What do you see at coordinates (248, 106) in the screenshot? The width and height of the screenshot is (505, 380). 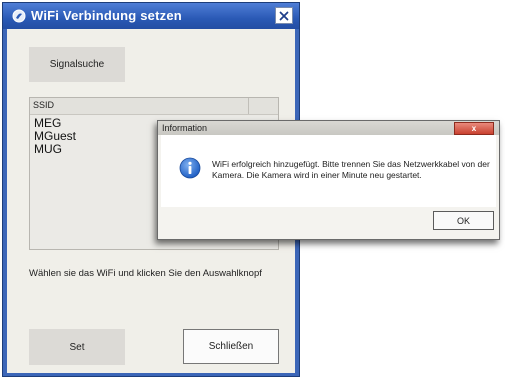 I see `column-divider` at bounding box center [248, 106].